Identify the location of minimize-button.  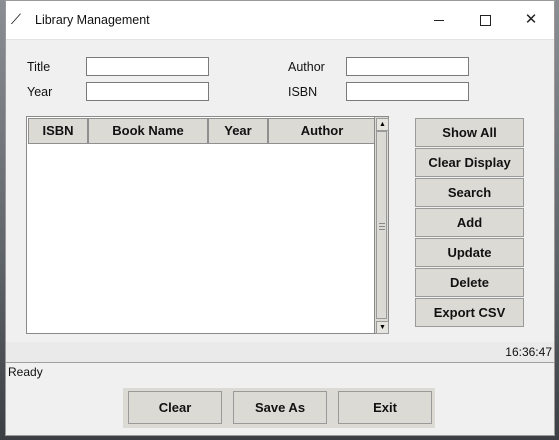
(439, 20).